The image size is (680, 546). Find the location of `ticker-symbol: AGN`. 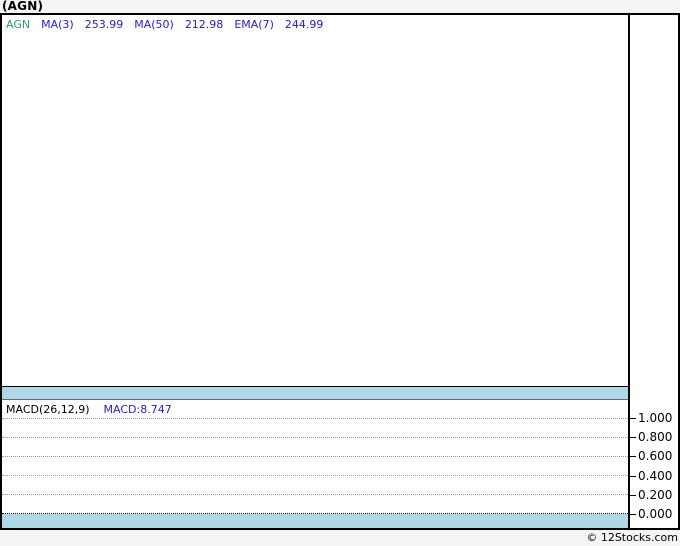

ticker-symbol: AGN is located at coordinates (18, 24).